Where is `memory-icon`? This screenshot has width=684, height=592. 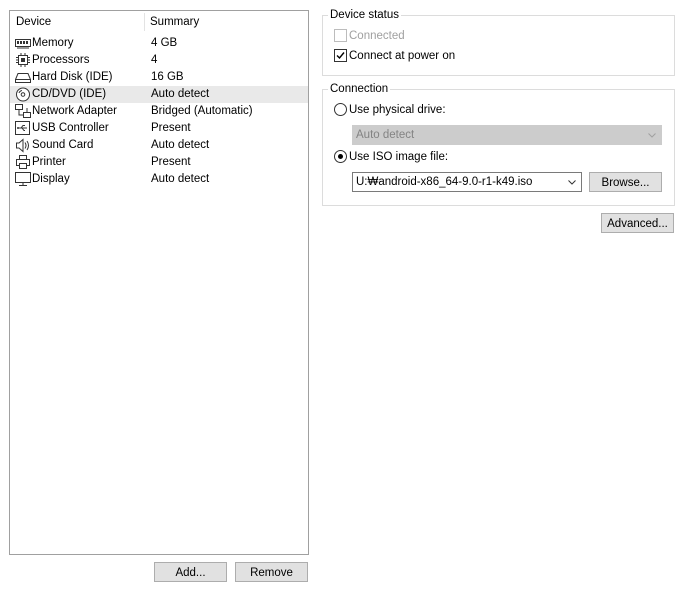
memory-icon is located at coordinates (23, 44).